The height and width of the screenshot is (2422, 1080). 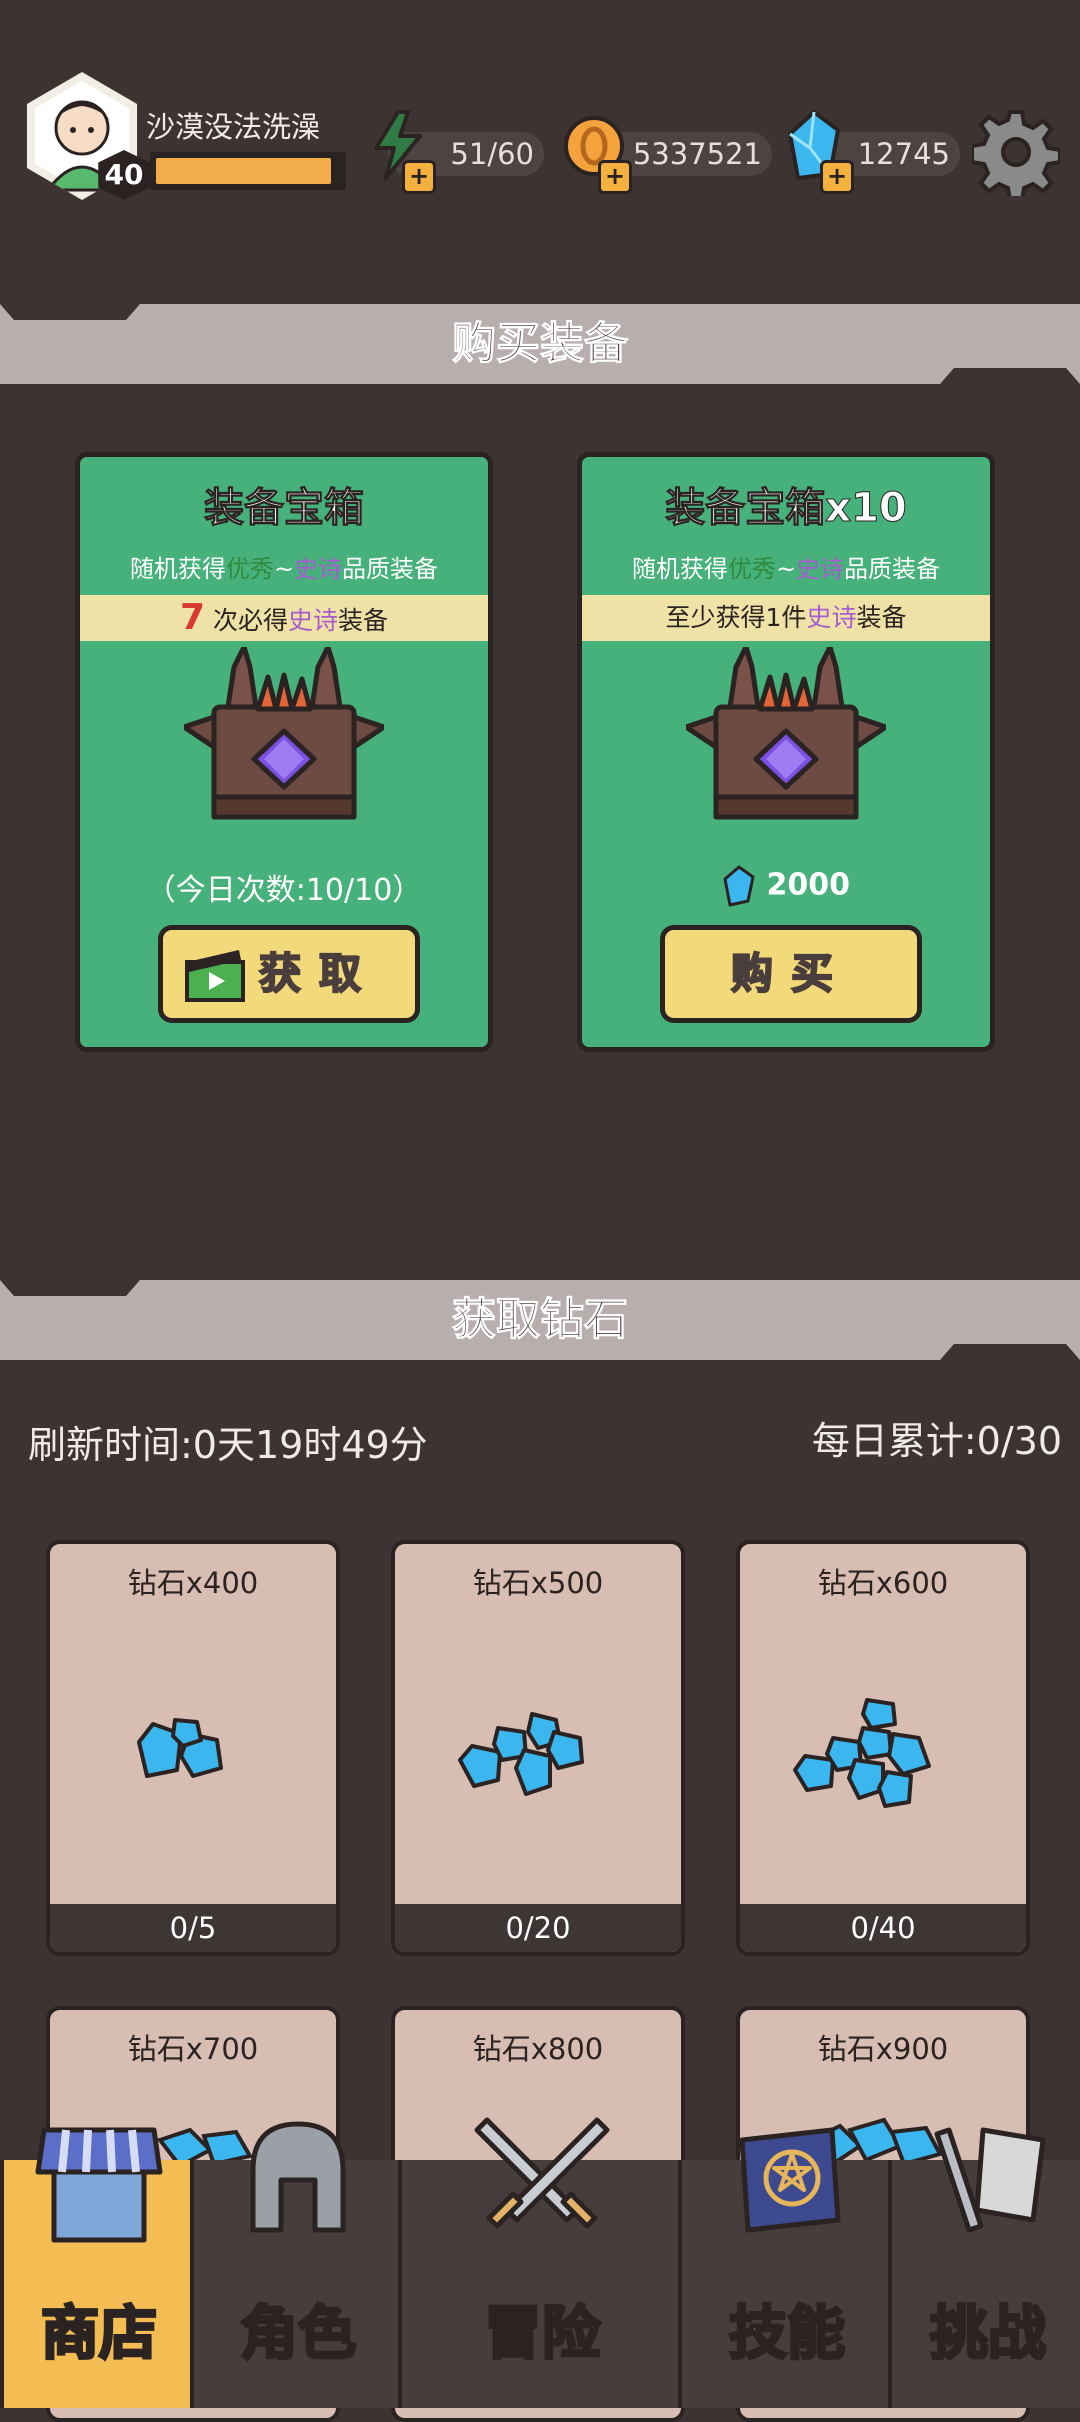 I want to click on equipment-section-title: 购买装备, so click(x=540, y=344).